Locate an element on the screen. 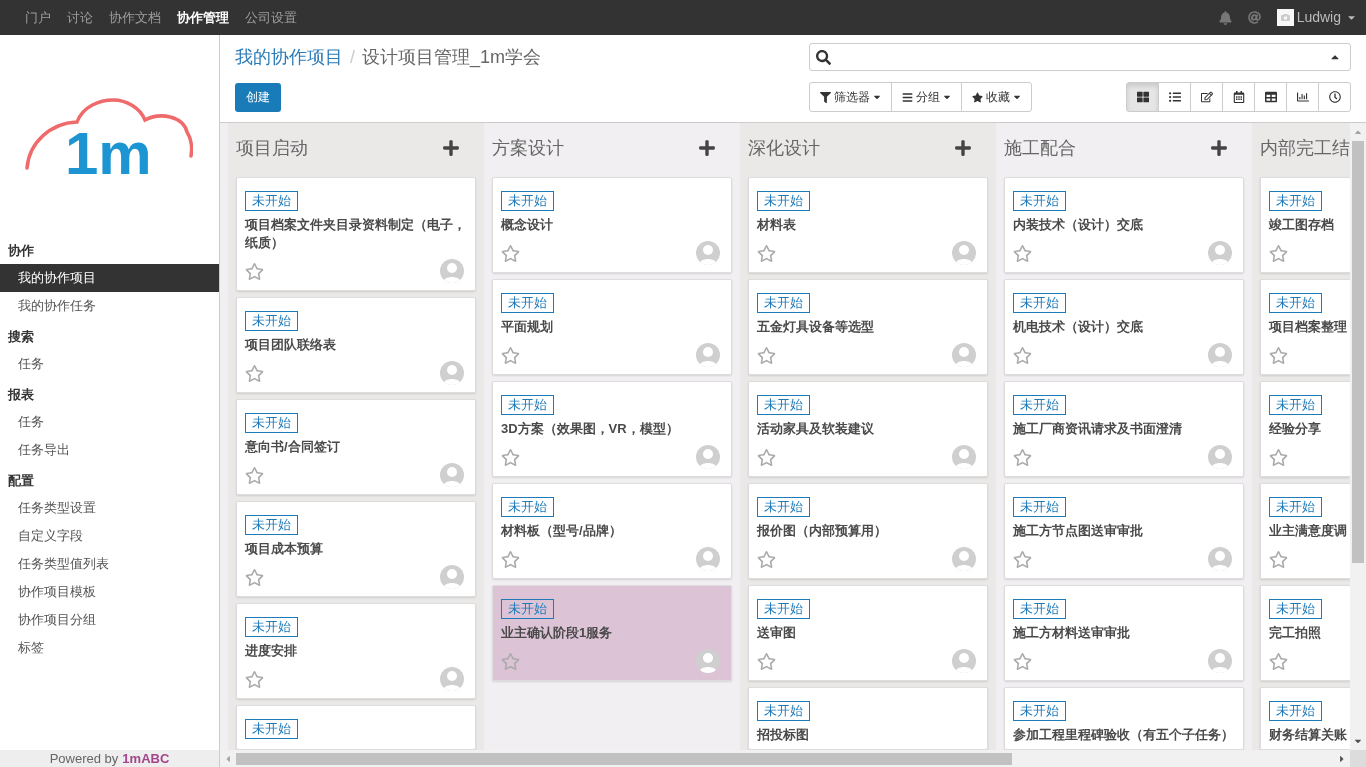 The image size is (1366, 767). sidebar-item: 任务导出 is located at coordinates (109, 450).